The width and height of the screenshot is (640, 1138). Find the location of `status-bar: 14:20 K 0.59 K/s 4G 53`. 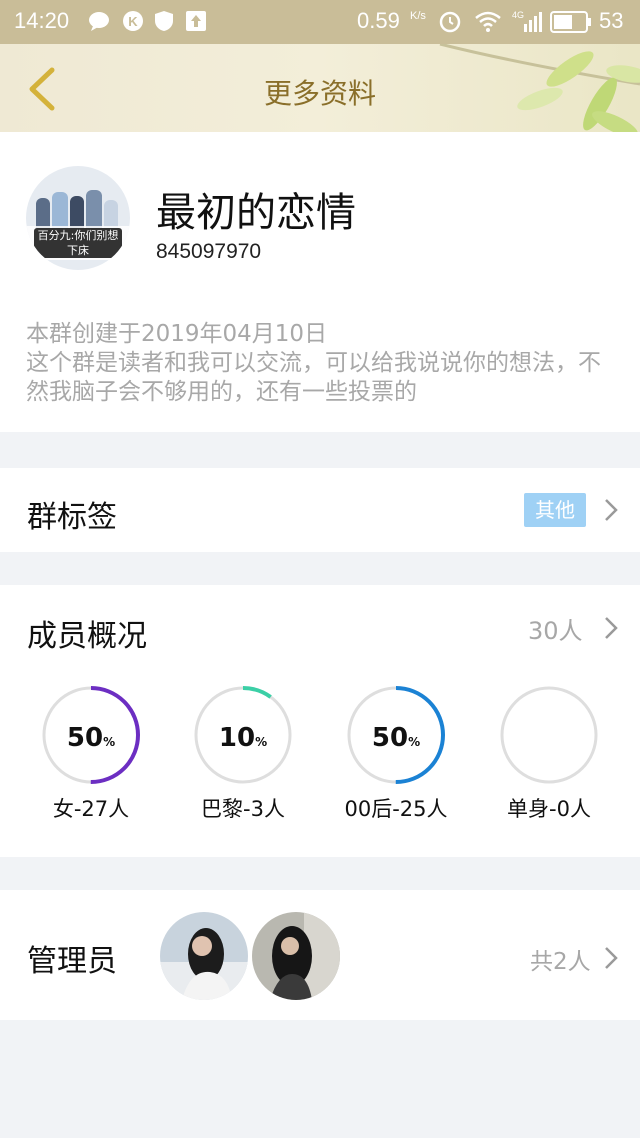

status-bar: 14:20 K 0.59 K/s 4G 53 is located at coordinates (320, 22).